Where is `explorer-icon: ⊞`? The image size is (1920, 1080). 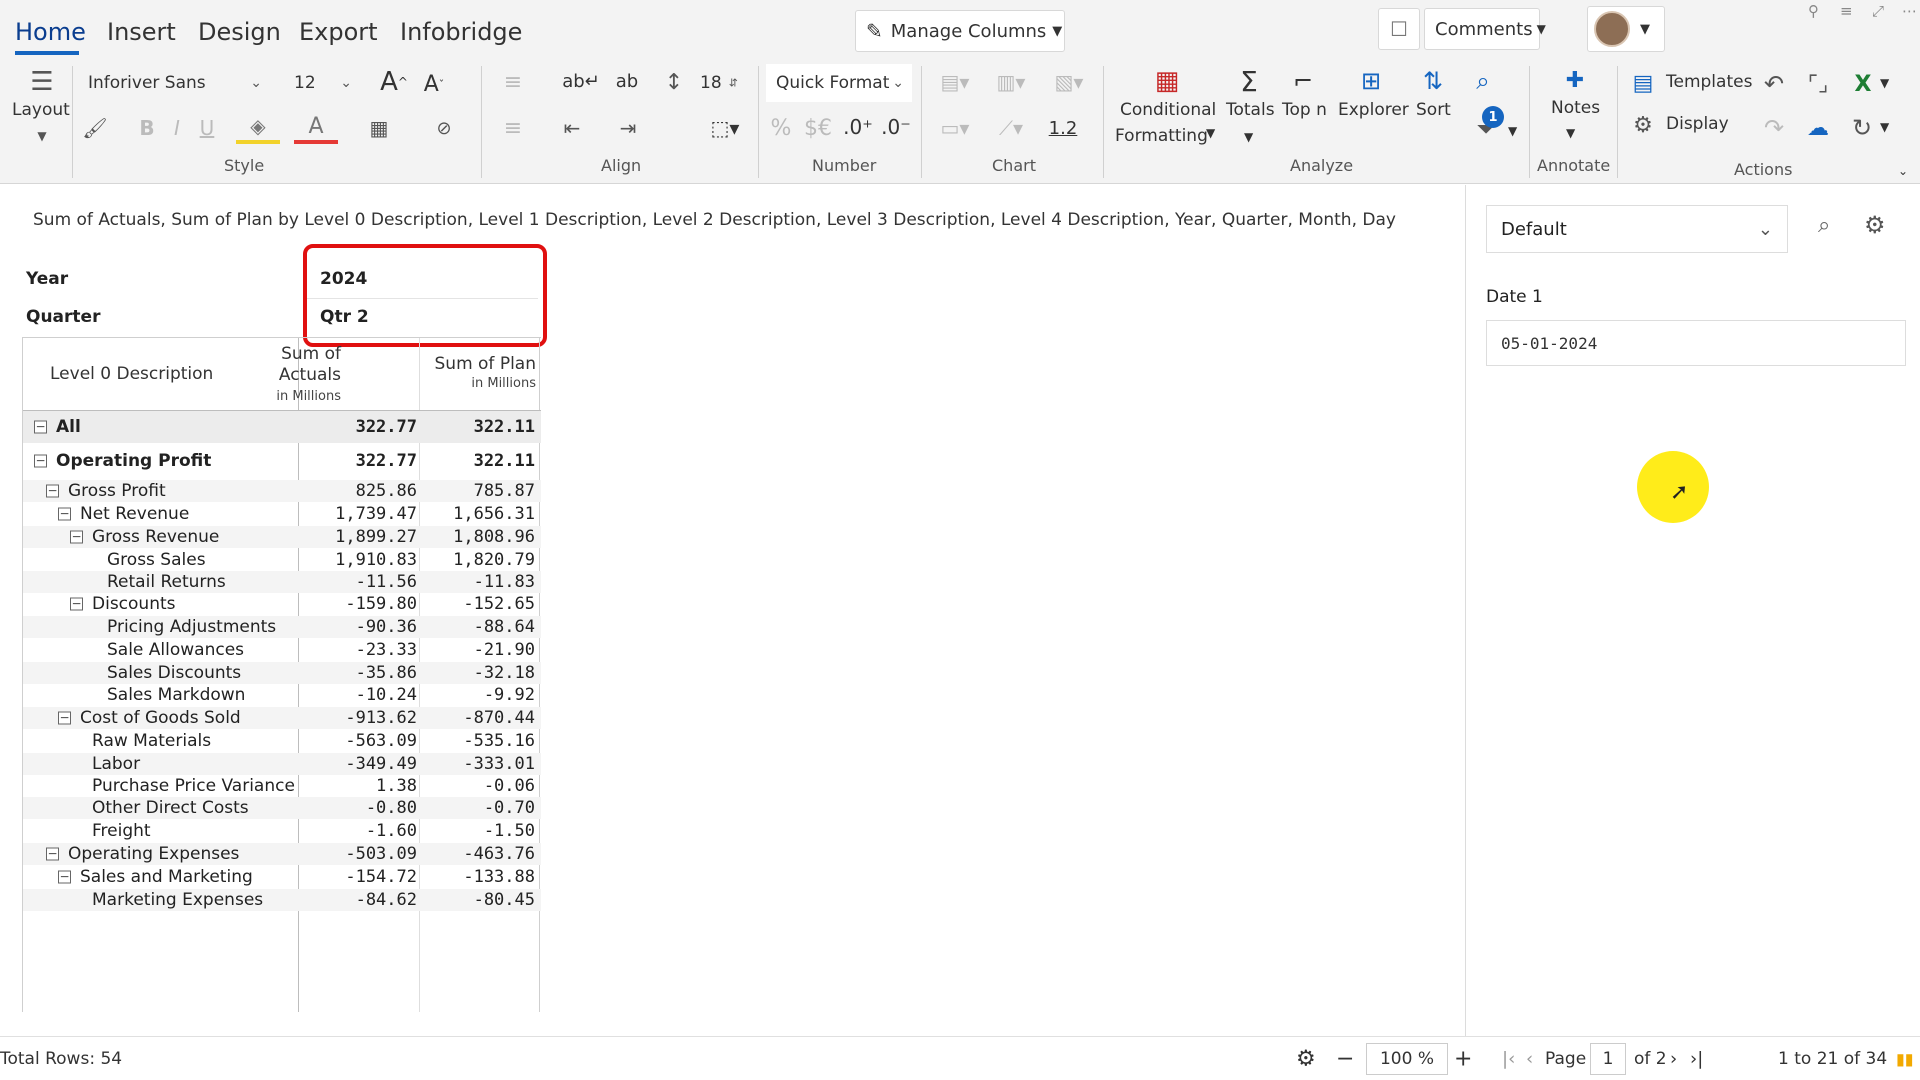 explorer-icon: ⊞ is located at coordinates (1371, 81).